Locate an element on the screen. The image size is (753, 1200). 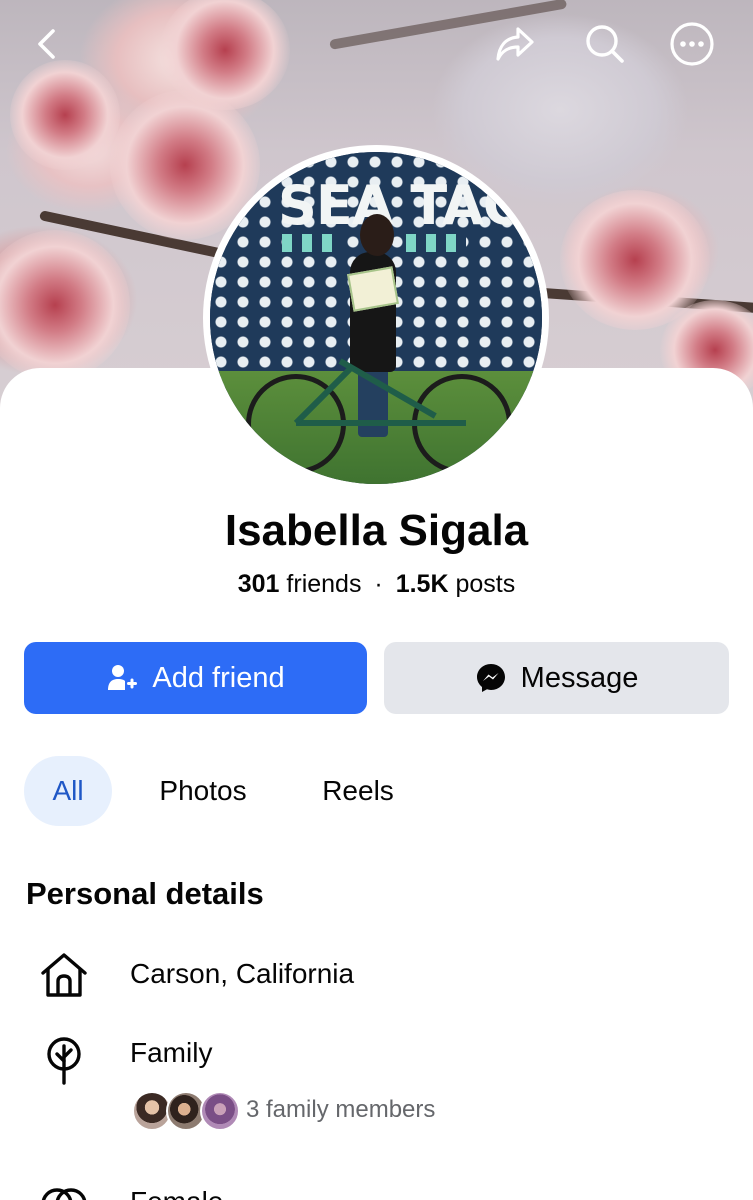
family-tree-icon is located at coordinates (64, 1061).